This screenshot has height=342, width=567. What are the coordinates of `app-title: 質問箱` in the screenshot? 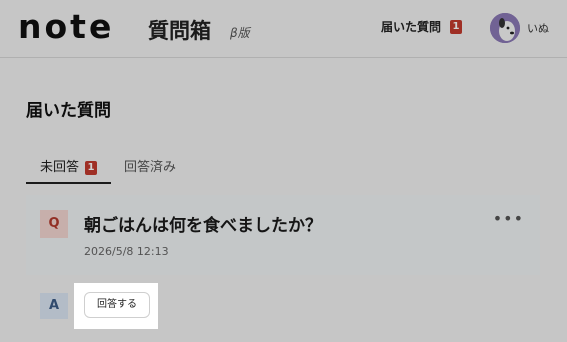 It's located at (179, 31).